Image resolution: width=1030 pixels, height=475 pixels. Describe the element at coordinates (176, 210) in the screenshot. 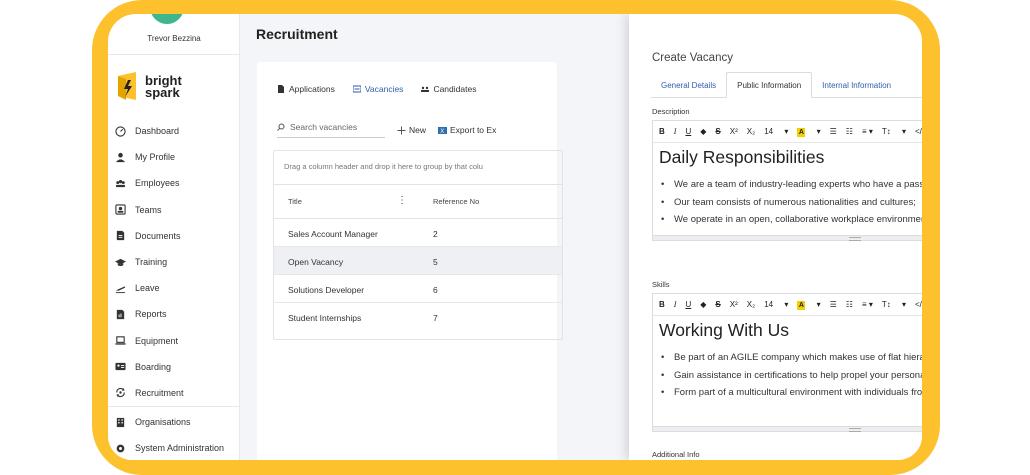

I see `sidebar-item-teams: Teams` at that location.